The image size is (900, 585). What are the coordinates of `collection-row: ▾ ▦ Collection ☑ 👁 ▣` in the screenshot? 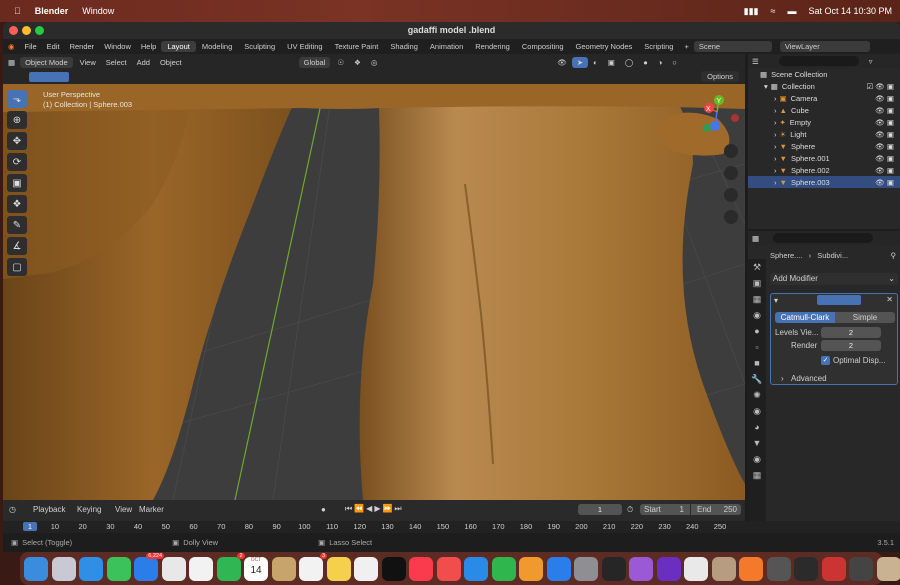 It's located at (824, 86).